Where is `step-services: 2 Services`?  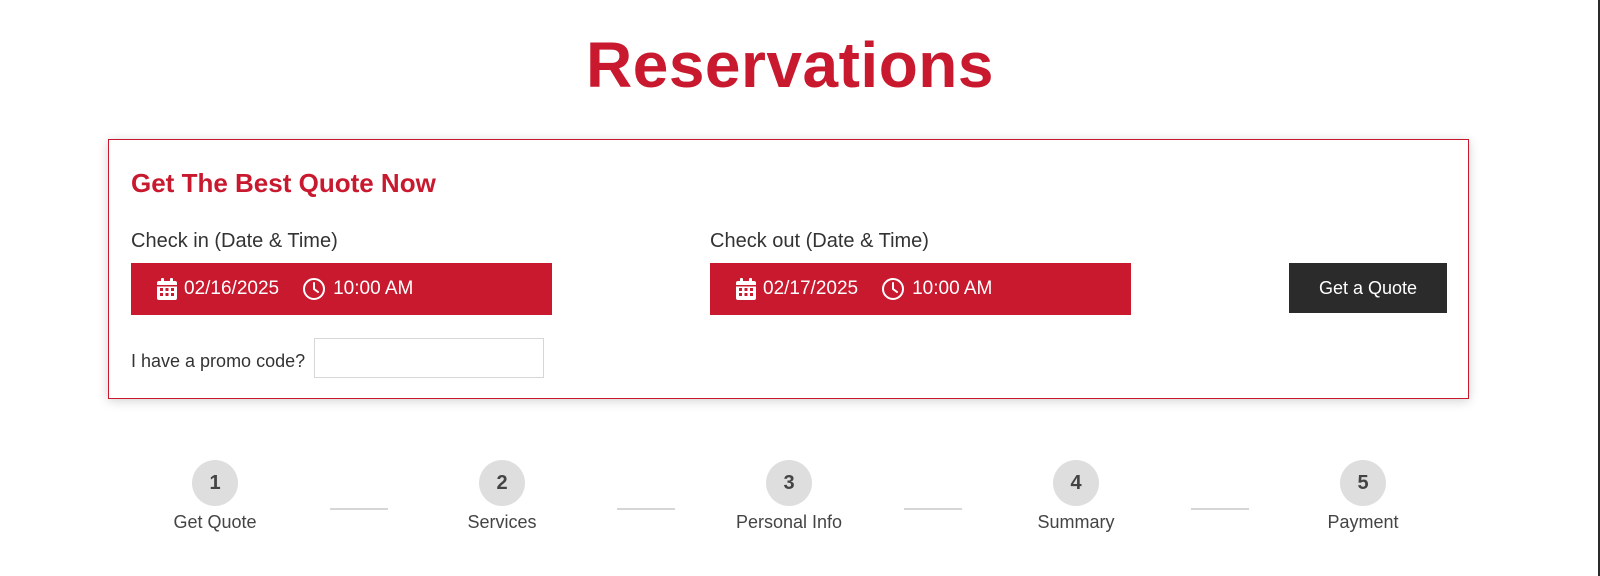
step-services: 2 Services is located at coordinates (502, 496).